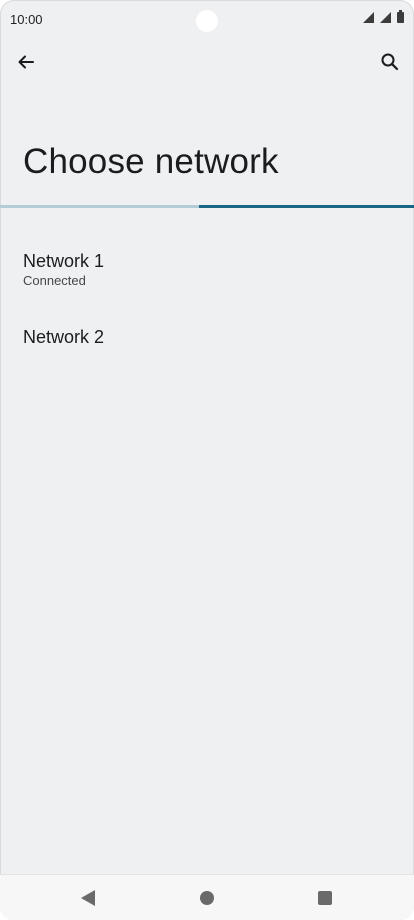  What do you see at coordinates (207, 264) in the screenshot?
I see `network-item-1: Network 1 Connected` at bounding box center [207, 264].